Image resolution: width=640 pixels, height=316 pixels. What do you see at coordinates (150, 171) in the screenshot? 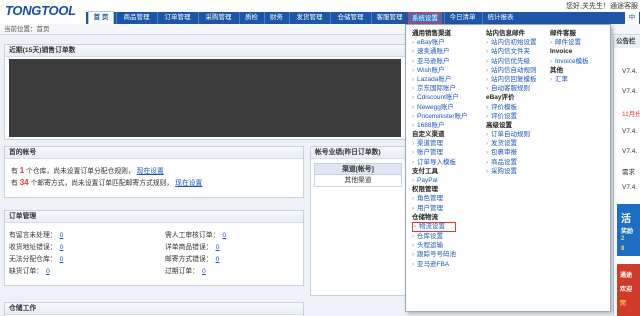
I see `set-warehouse-rule-link: 现在设置` at bounding box center [150, 171].